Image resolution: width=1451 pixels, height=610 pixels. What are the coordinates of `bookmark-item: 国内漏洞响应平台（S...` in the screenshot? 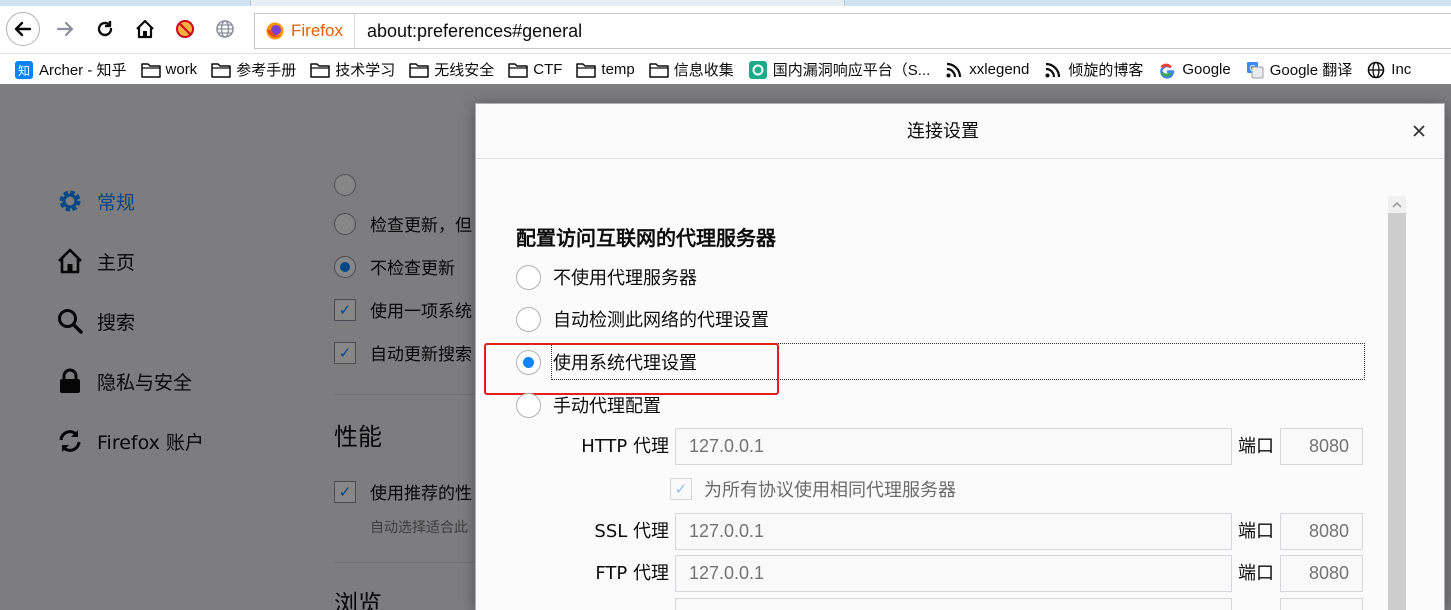 It's located at (839, 69).